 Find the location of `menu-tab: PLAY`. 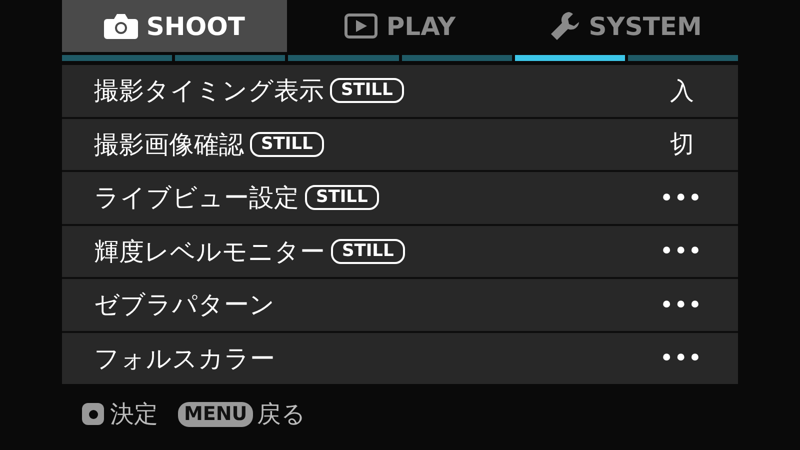

menu-tab: PLAY is located at coordinates (400, 26).